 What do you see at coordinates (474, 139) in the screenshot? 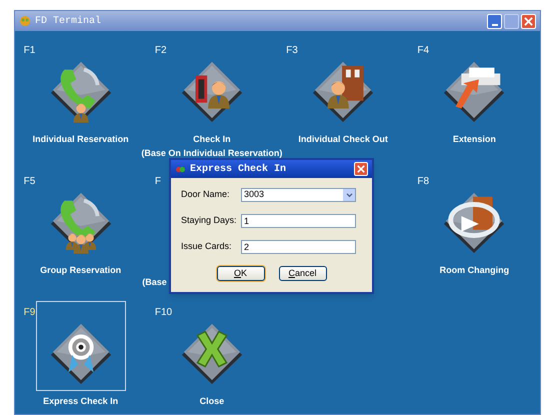
I see `tile-label: Extension` at bounding box center [474, 139].